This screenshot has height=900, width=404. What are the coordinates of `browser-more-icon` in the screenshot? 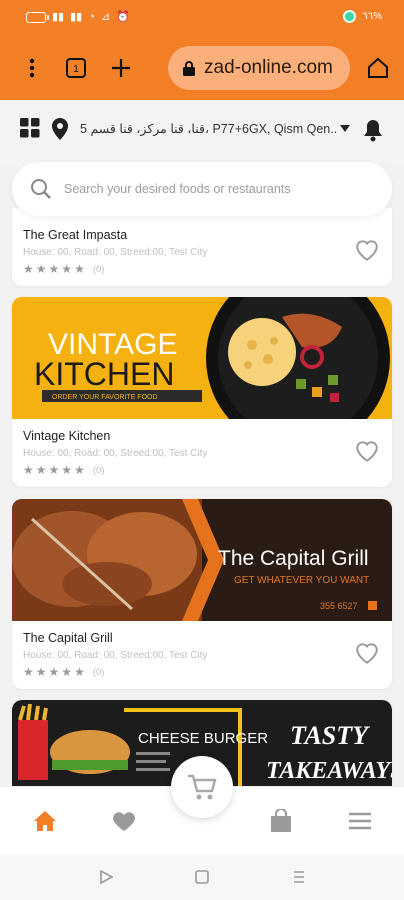 It's located at (32, 68).